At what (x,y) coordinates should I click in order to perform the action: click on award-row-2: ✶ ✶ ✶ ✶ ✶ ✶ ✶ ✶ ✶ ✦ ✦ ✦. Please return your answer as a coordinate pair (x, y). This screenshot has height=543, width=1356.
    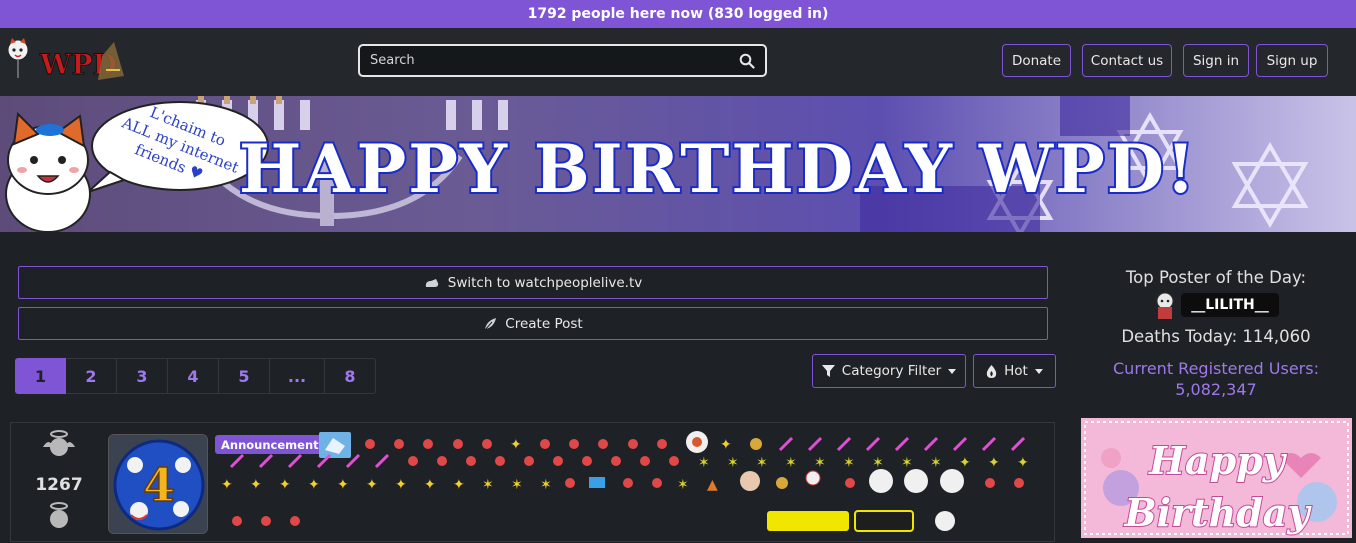
    Looking at the image, I should click on (629, 462).